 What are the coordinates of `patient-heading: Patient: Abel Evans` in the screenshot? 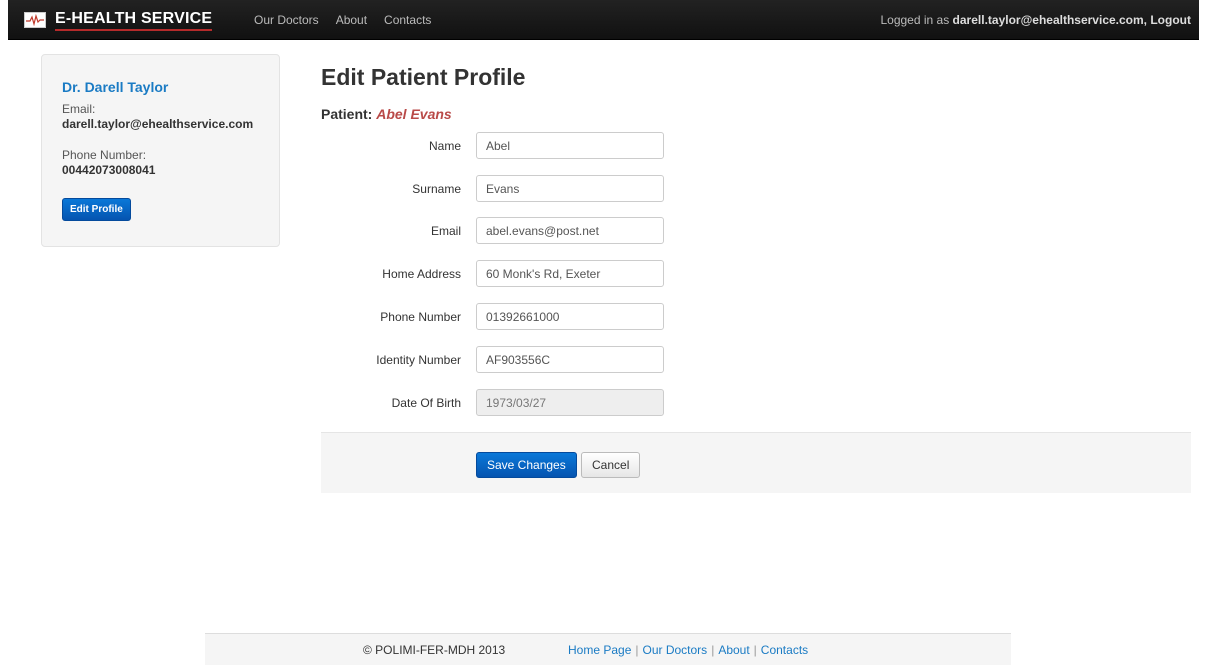 It's located at (386, 114).